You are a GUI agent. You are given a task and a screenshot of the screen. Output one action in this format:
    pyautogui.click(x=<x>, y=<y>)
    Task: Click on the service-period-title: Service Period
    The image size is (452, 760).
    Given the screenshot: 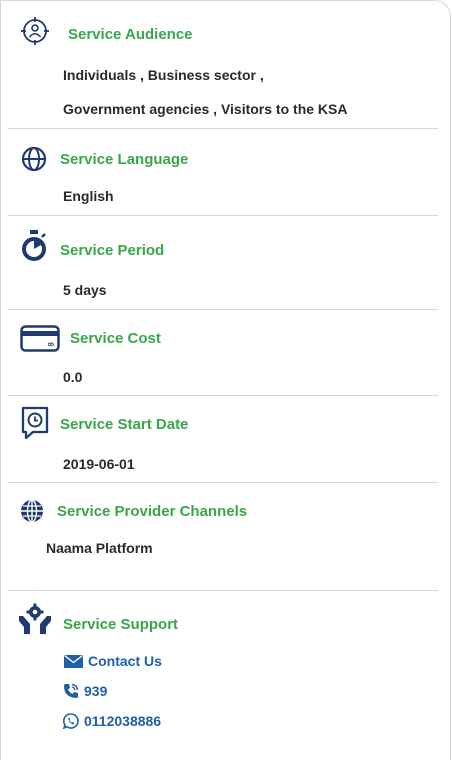 What is the action you would take?
    pyautogui.click(x=112, y=250)
    